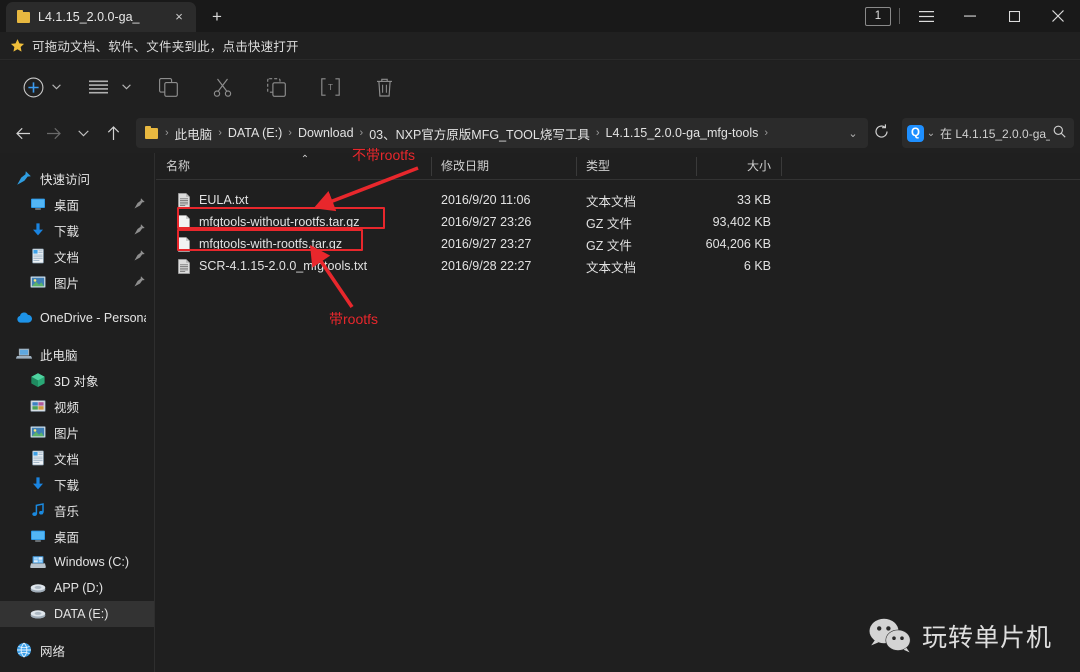  I want to click on file-name-text: mfgtools-without-rootfs.tar.gz, so click(279, 222).